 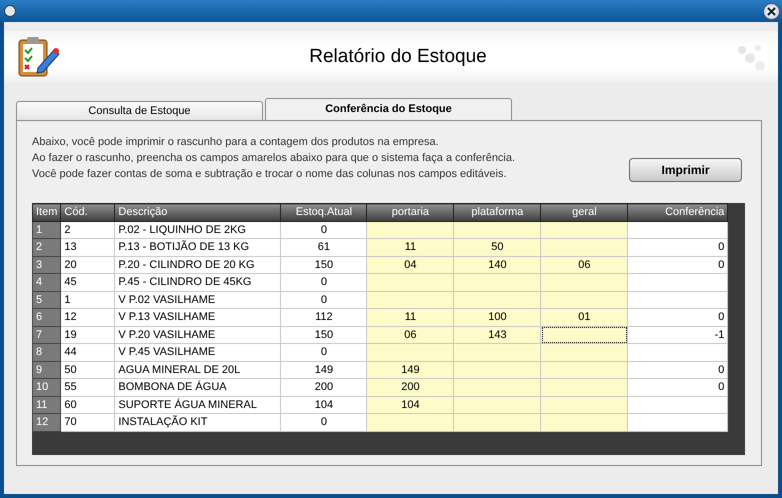 What do you see at coordinates (497, 335) in the screenshot?
I see `entry-cell: 143` at bounding box center [497, 335].